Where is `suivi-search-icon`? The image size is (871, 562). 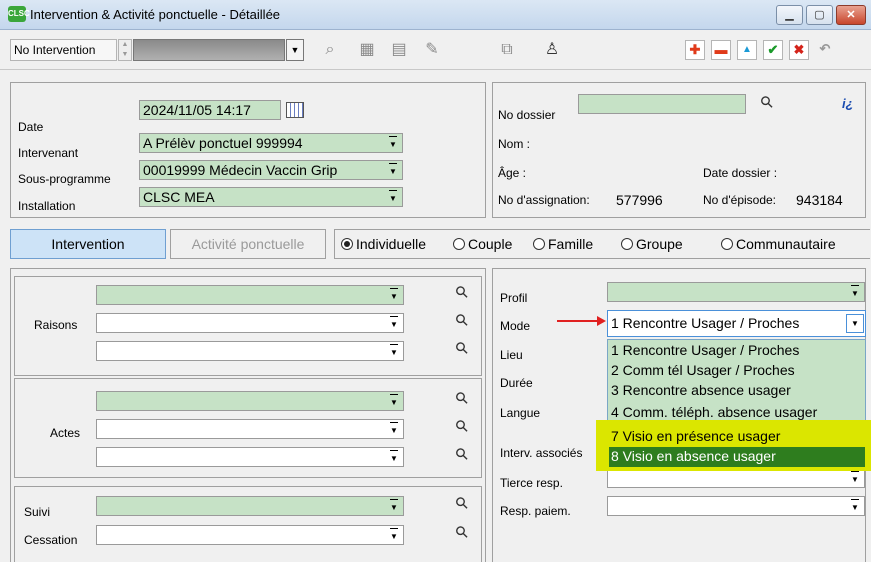 suivi-search-icon is located at coordinates (463, 505).